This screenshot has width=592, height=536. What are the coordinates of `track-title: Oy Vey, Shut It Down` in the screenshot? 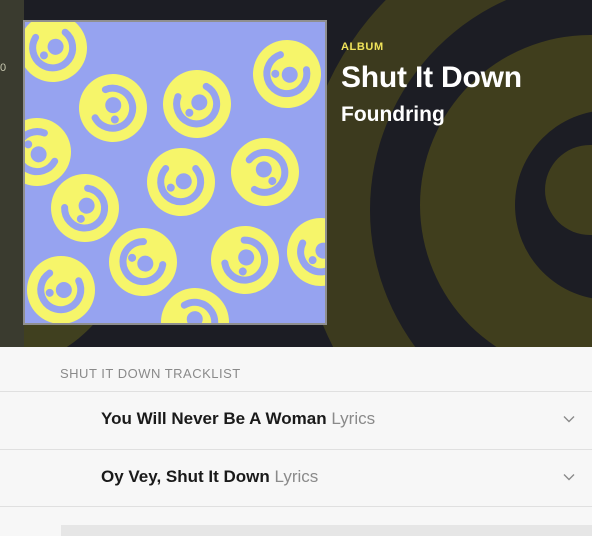 It's located at (185, 476).